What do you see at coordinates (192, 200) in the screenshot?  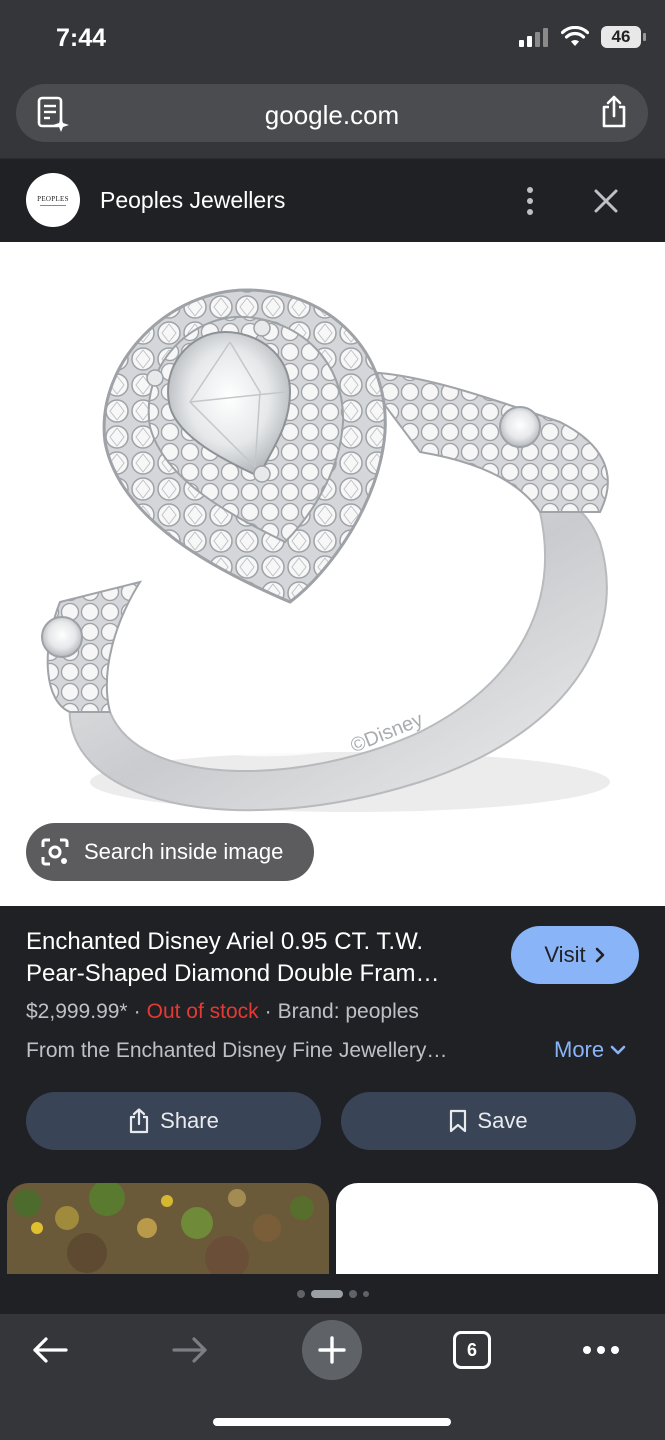 I see `site-name: Peoples Jewellers` at bounding box center [192, 200].